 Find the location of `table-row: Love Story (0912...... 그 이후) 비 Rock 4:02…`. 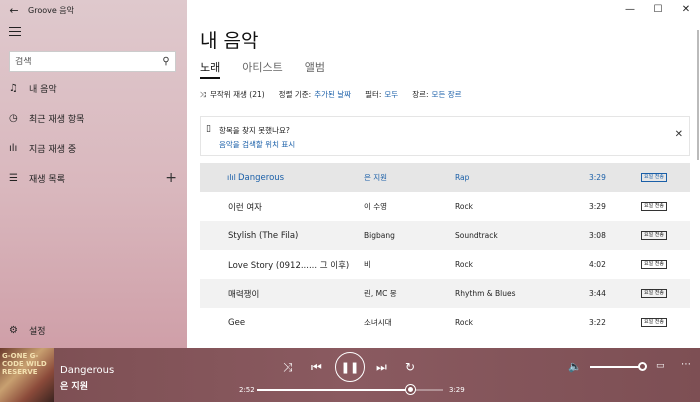

table-row: Love Story (0912...... 그 이후) 비 Rock 4:02… is located at coordinates (445, 264).